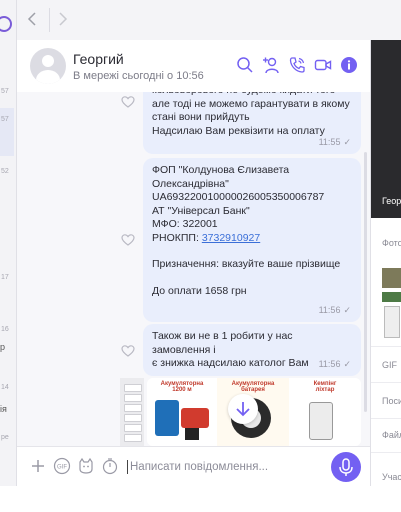  What do you see at coordinates (385, 263) in the screenshot?
I see `info-panel: Георг Фото GIF Поси Файл Учас` at bounding box center [385, 263].